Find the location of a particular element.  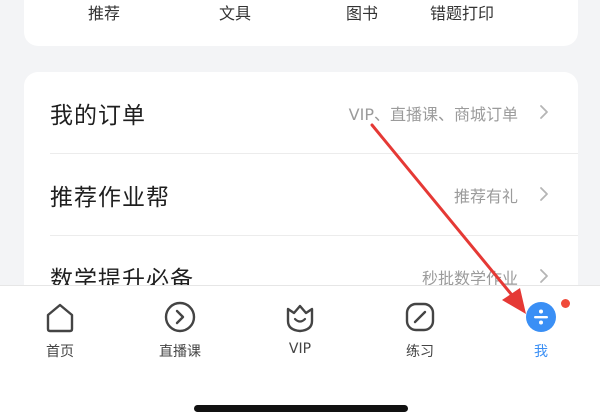

play-circle-icon is located at coordinates (180, 317).